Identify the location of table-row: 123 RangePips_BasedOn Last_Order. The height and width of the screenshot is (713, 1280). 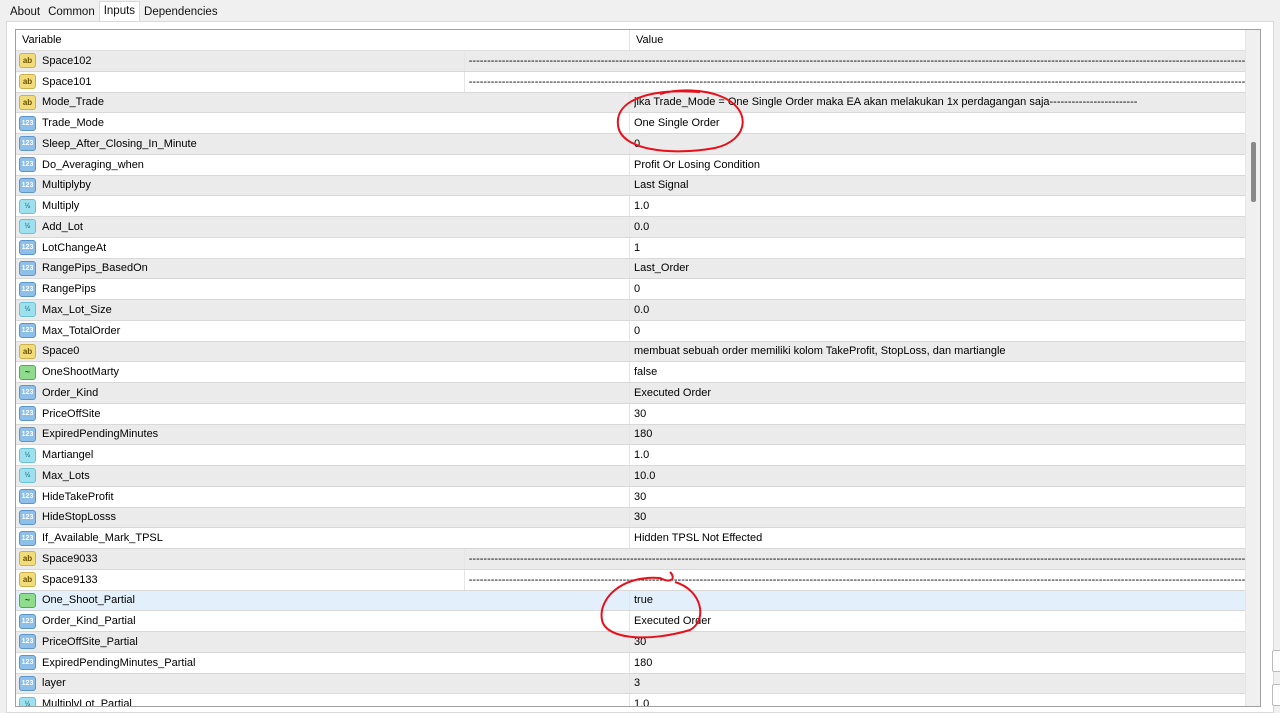
(638, 269).